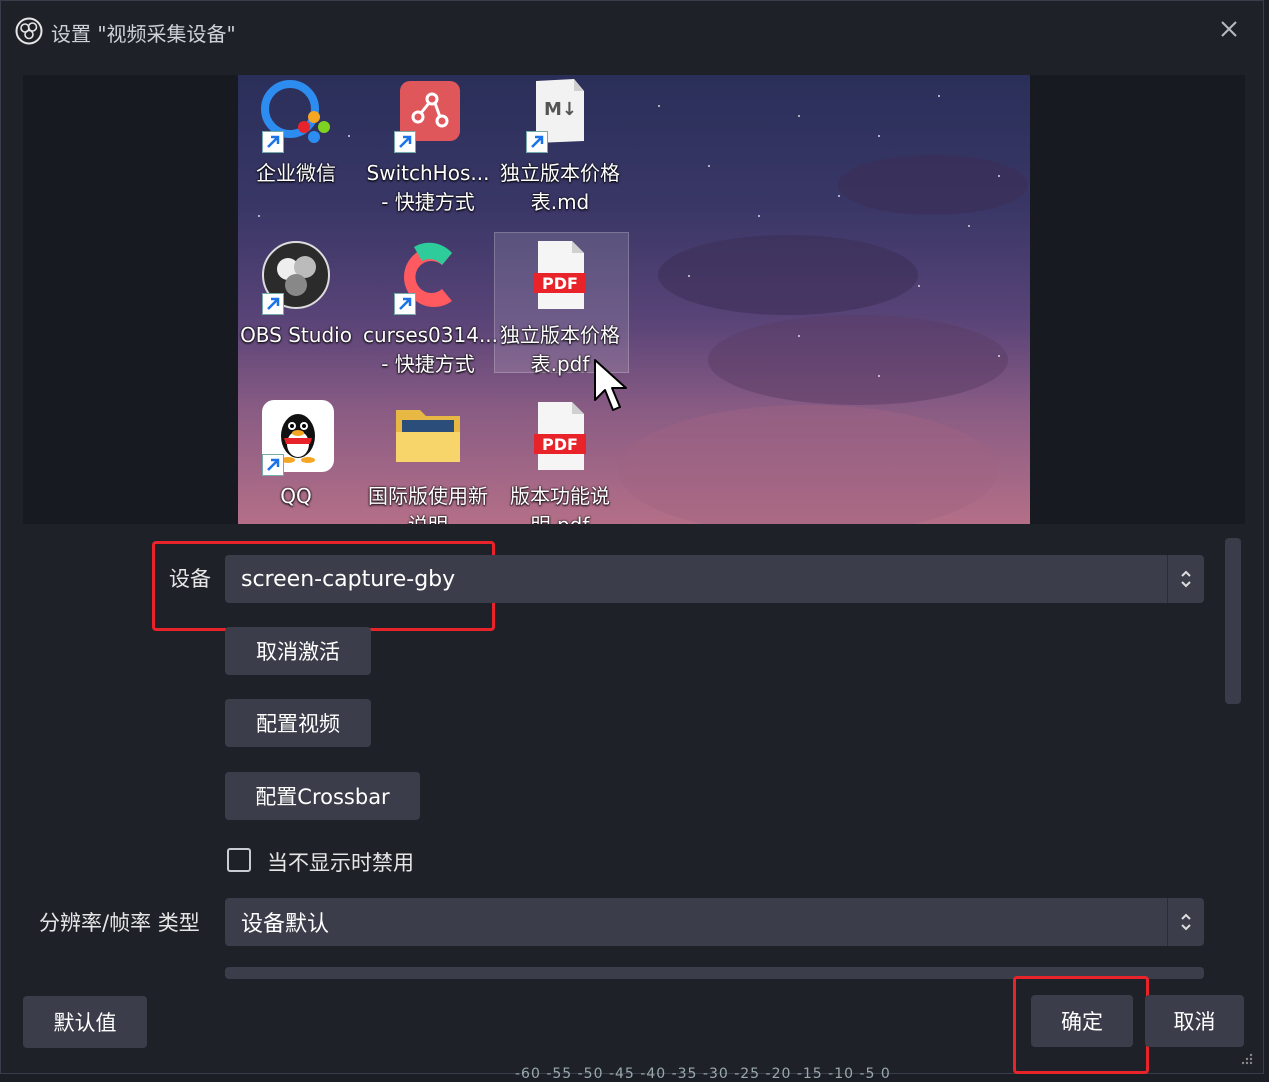  I want to click on resize-grip-icon, so click(1247, 1059).